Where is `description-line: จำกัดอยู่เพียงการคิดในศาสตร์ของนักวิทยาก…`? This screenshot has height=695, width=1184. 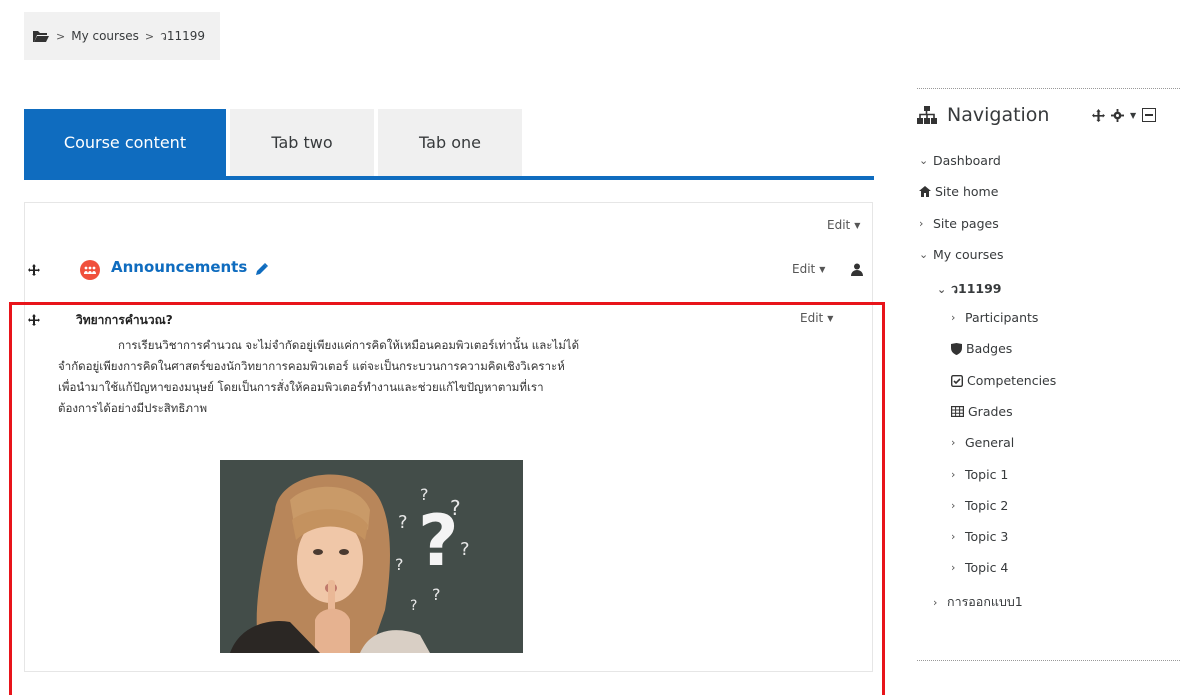 description-line: จำกัดอยู่เพียงการคิดในศาสตร์ของนักวิทยาก… is located at coordinates (311, 366).